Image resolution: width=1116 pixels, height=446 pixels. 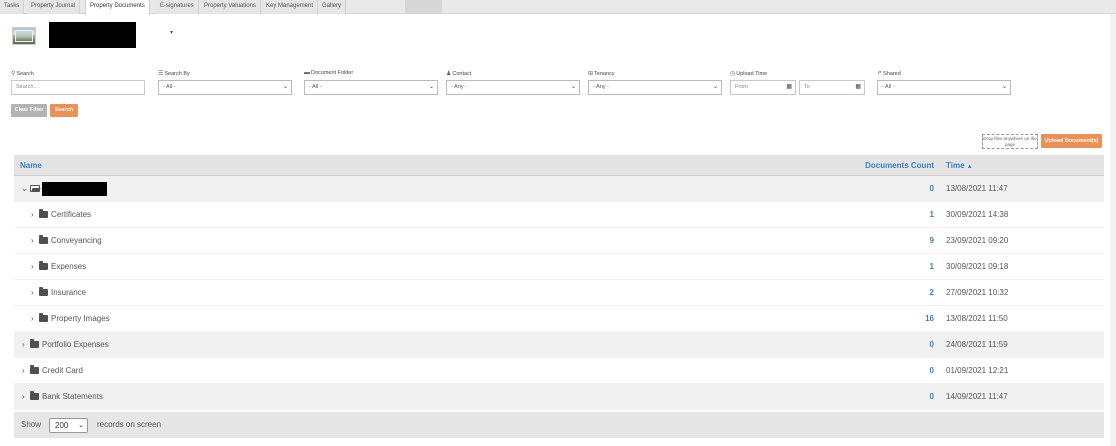 What do you see at coordinates (559, 345) in the screenshot?
I see `table-row: › Portfolio Expenses 0 24/08/2021 11:59` at bounding box center [559, 345].